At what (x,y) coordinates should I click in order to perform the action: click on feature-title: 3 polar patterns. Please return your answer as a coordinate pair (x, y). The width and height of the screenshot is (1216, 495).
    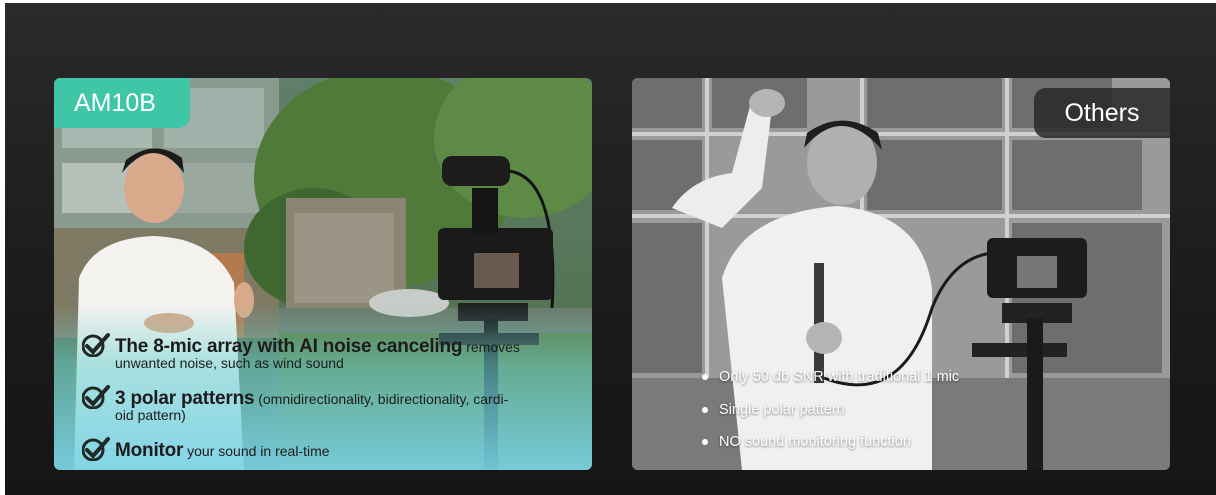
    Looking at the image, I should click on (185, 398).